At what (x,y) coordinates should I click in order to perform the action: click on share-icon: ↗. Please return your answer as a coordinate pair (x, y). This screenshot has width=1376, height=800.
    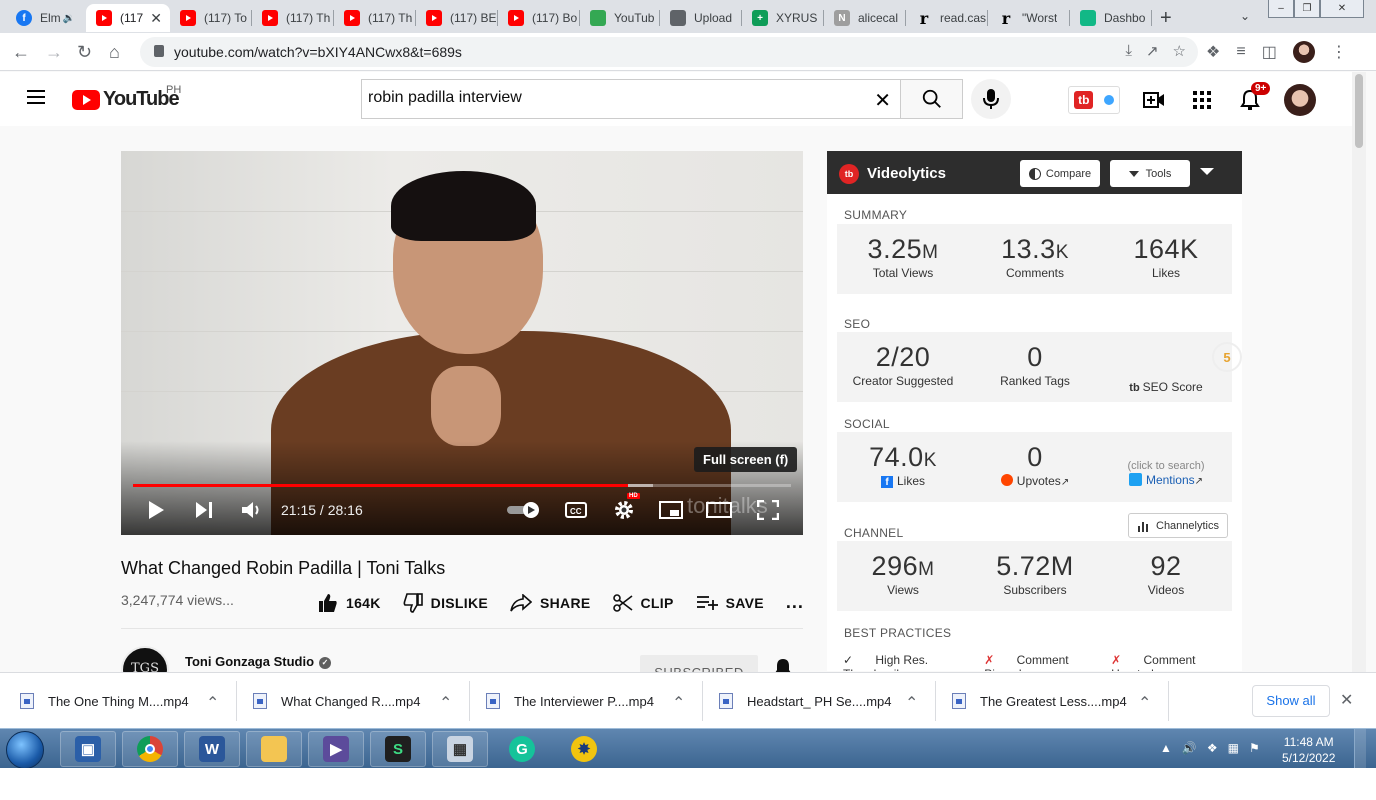
    Looking at the image, I should click on (1152, 51).